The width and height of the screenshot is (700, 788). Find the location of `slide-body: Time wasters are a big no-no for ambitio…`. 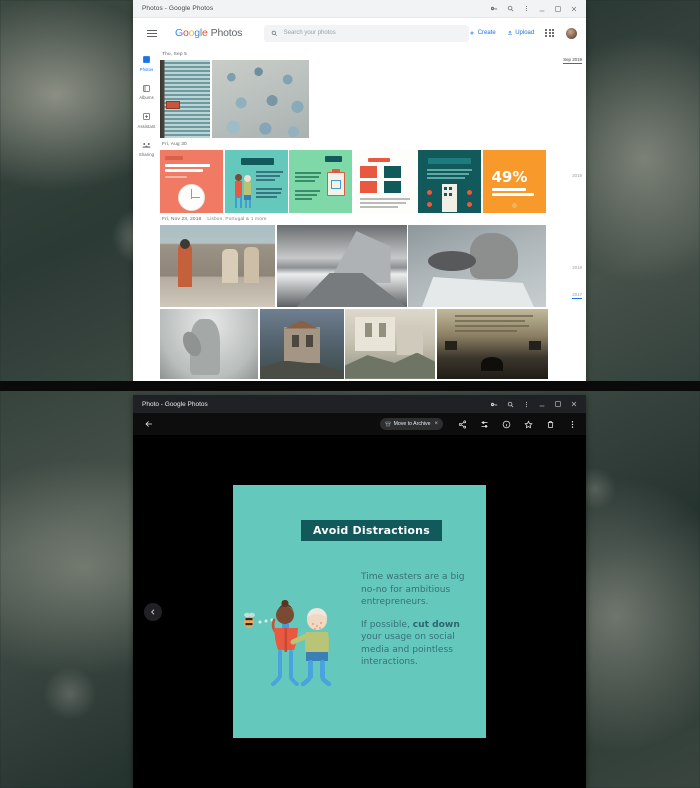

slide-body: Time wasters are a big no-no for ambitio… is located at coordinates (418, 620).